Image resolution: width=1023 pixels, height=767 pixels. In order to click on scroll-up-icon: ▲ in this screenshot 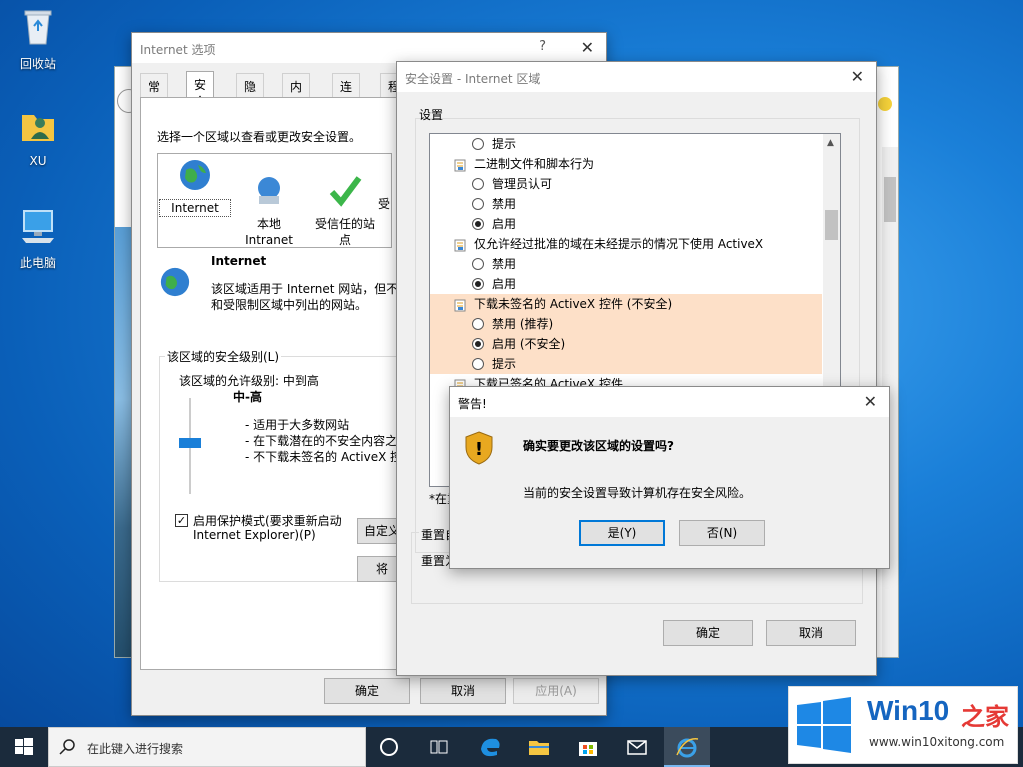, I will do `click(830, 143)`.